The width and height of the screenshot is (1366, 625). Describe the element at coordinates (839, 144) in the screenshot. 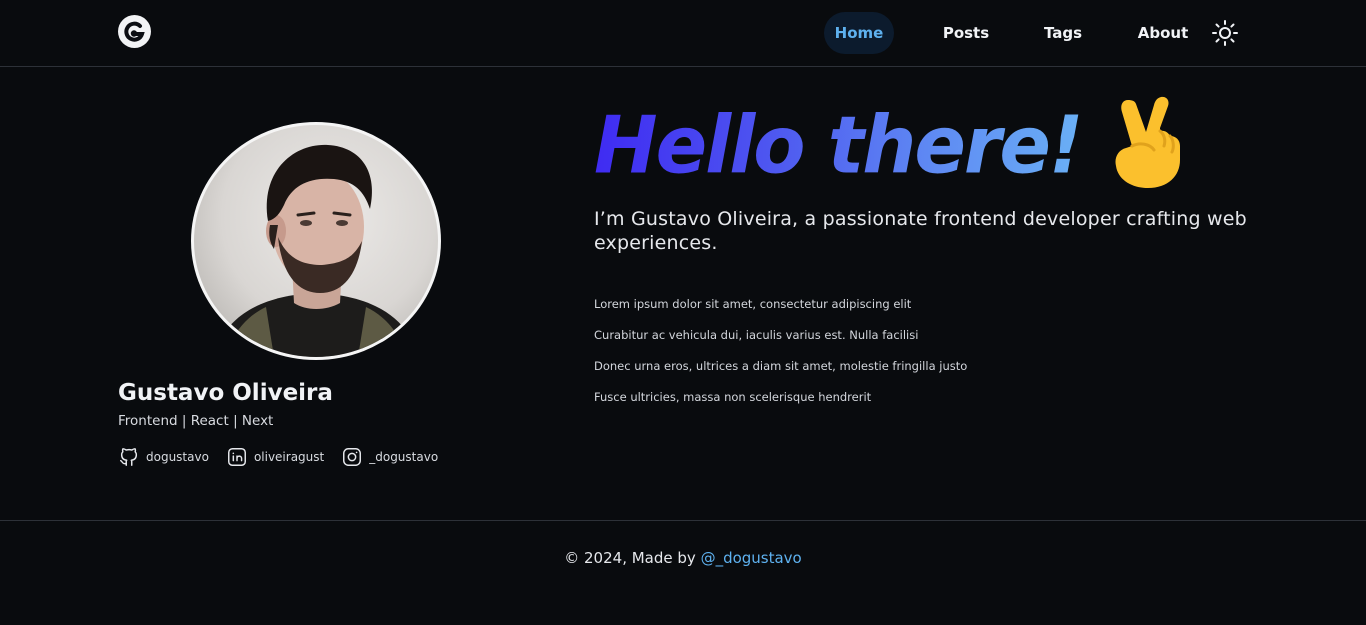

I see `hero-title-text: Hello there!` at that location.